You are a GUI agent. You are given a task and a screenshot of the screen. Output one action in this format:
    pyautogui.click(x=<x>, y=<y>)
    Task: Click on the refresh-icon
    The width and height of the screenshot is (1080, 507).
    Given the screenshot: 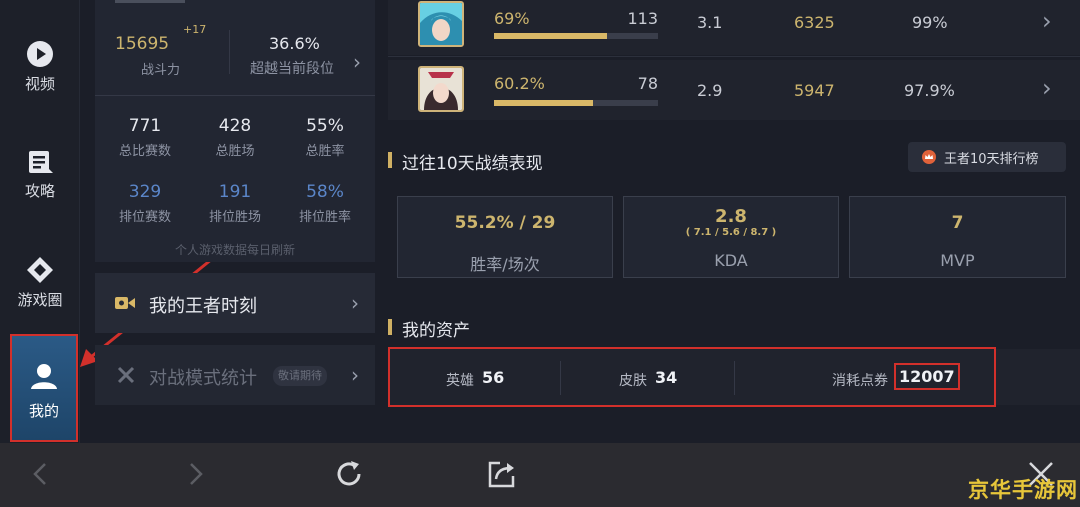 What is the action you would take?
    pyautogui.click(x=349, y=474)
    